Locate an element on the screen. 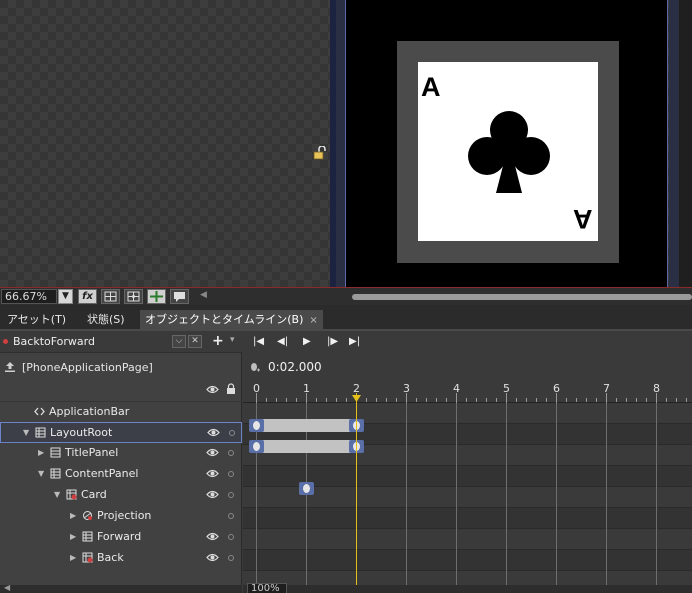  chevron-down-icon: ▼ is located at coordinates (65, 296).